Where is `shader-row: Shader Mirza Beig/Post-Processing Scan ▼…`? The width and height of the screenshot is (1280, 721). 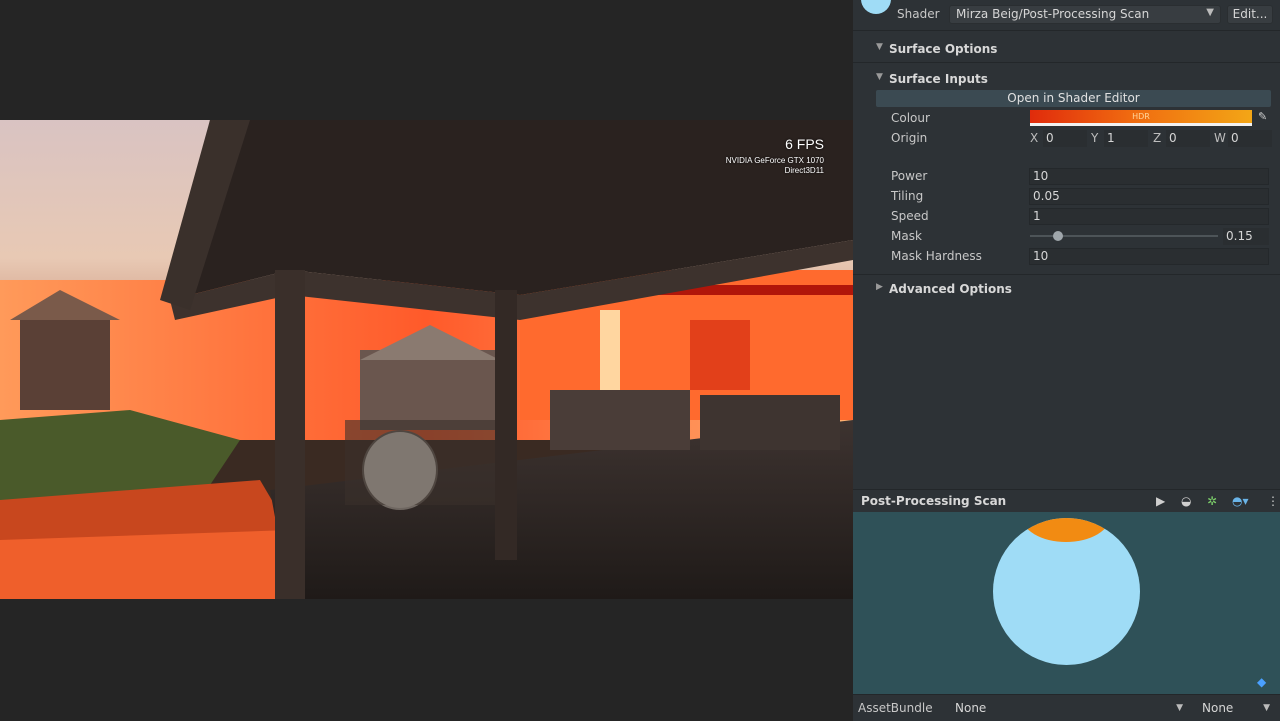
shader-row: Shader Mirza Beig/Post-Processing Scan ▼… is located at coordinates (1066, 15).